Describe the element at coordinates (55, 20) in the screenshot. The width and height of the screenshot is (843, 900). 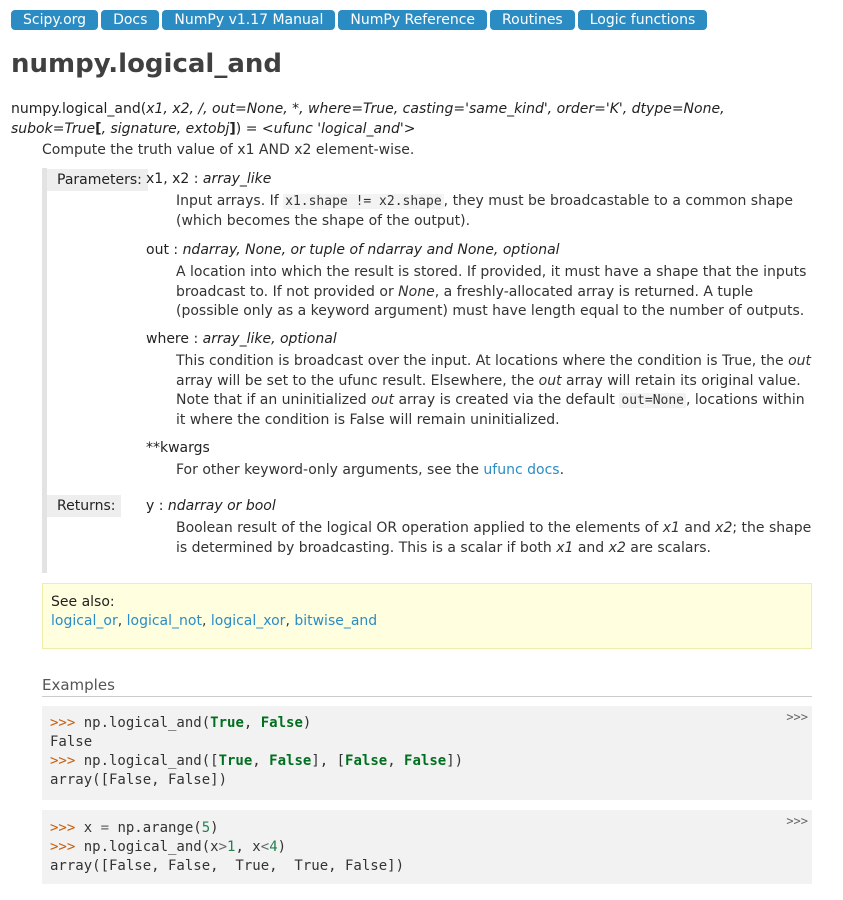
I see `breadcrumb-scipy-org: Scipy.org` at that location.